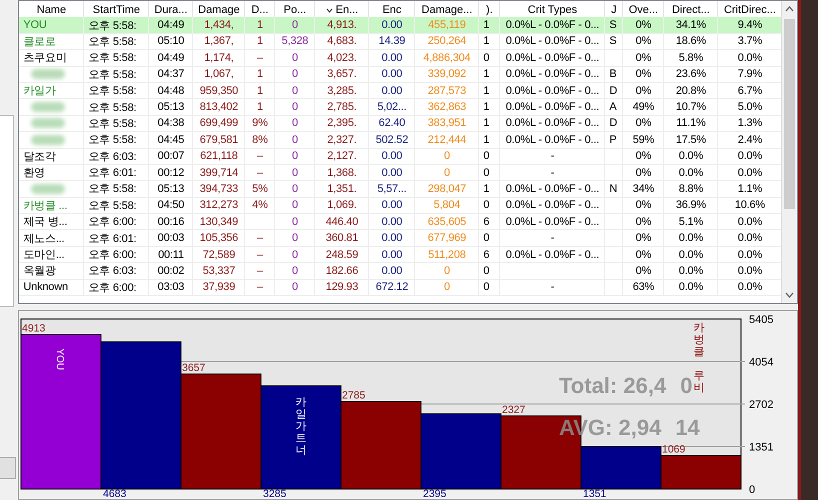 Image resolution: width=818 pixels, height=500 pixels. I want to click on table-cell: 4,683., so click(342, 42).